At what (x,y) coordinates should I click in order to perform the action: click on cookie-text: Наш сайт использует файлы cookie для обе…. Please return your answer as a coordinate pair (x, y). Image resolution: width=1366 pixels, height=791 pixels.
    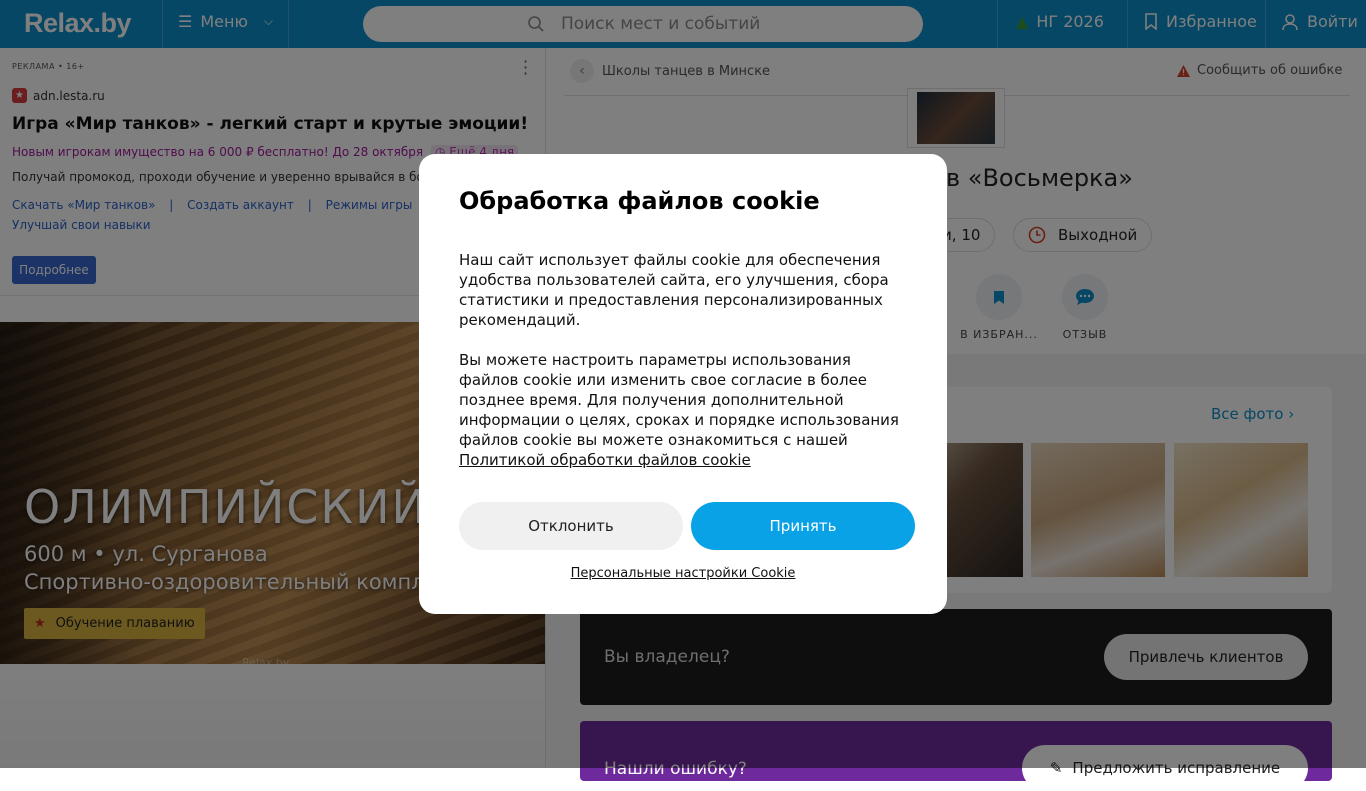
    Looking at the image, I should click on (674, 290).